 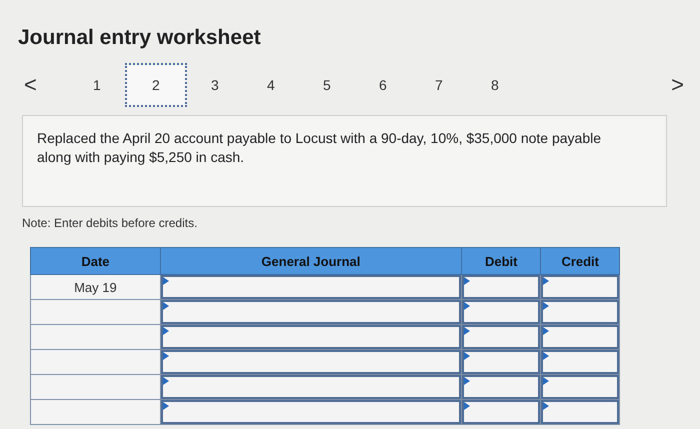 I want to click on column-header: Credit, so click(x=580, y=261).